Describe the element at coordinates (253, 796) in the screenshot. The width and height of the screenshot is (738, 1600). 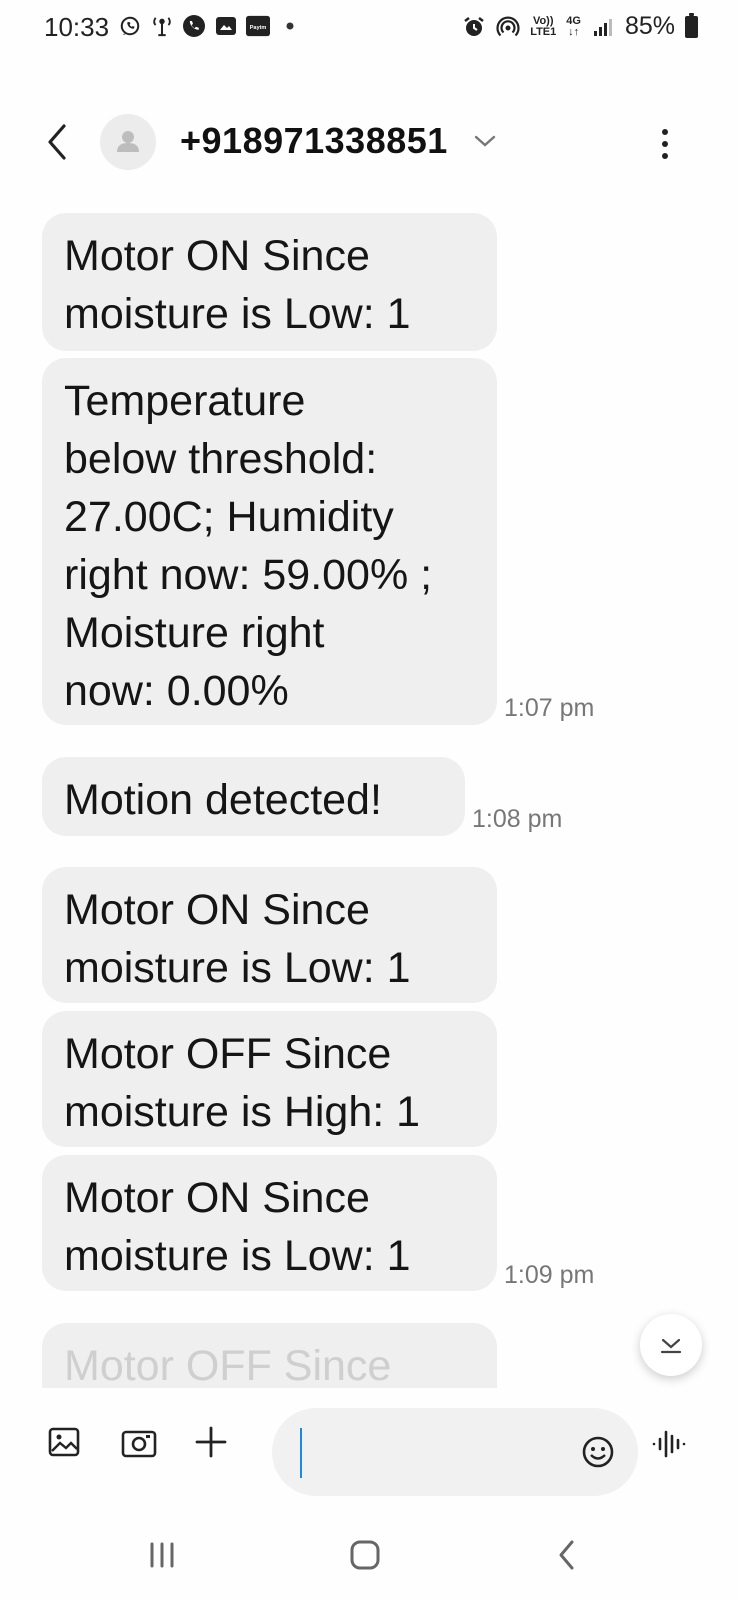
I see `message-bubble: Motion detected!` at that location.